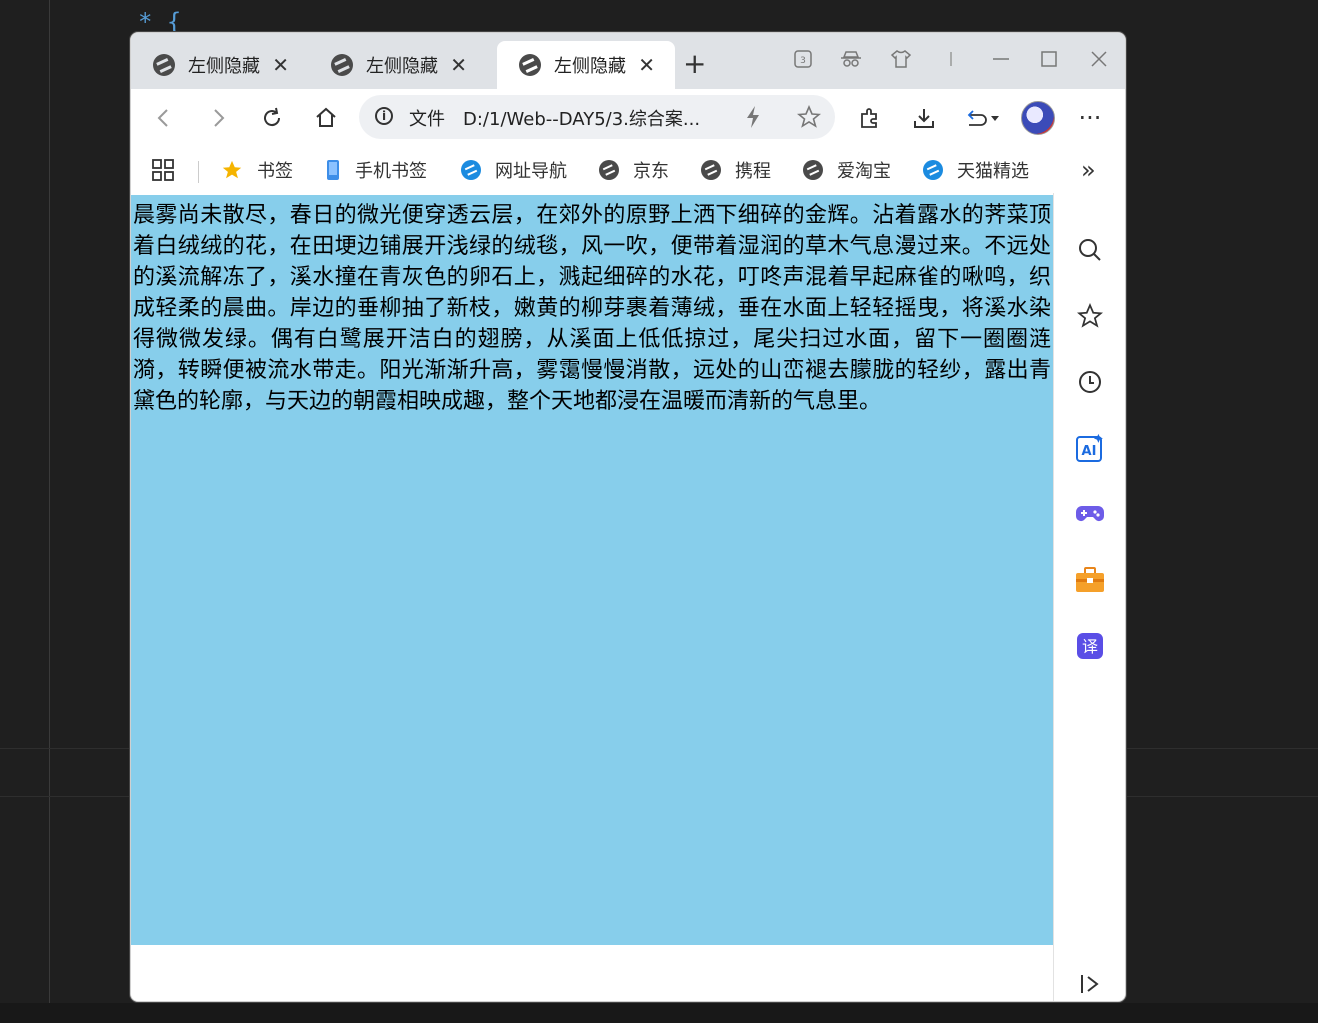 The width and height of the screenshot is (1318, 1023). I want to click on bookmarks-divider, so click(198, 172).